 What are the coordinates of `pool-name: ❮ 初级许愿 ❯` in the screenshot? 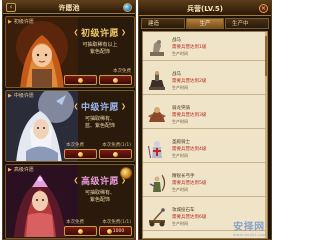 It's located at (100, 34).